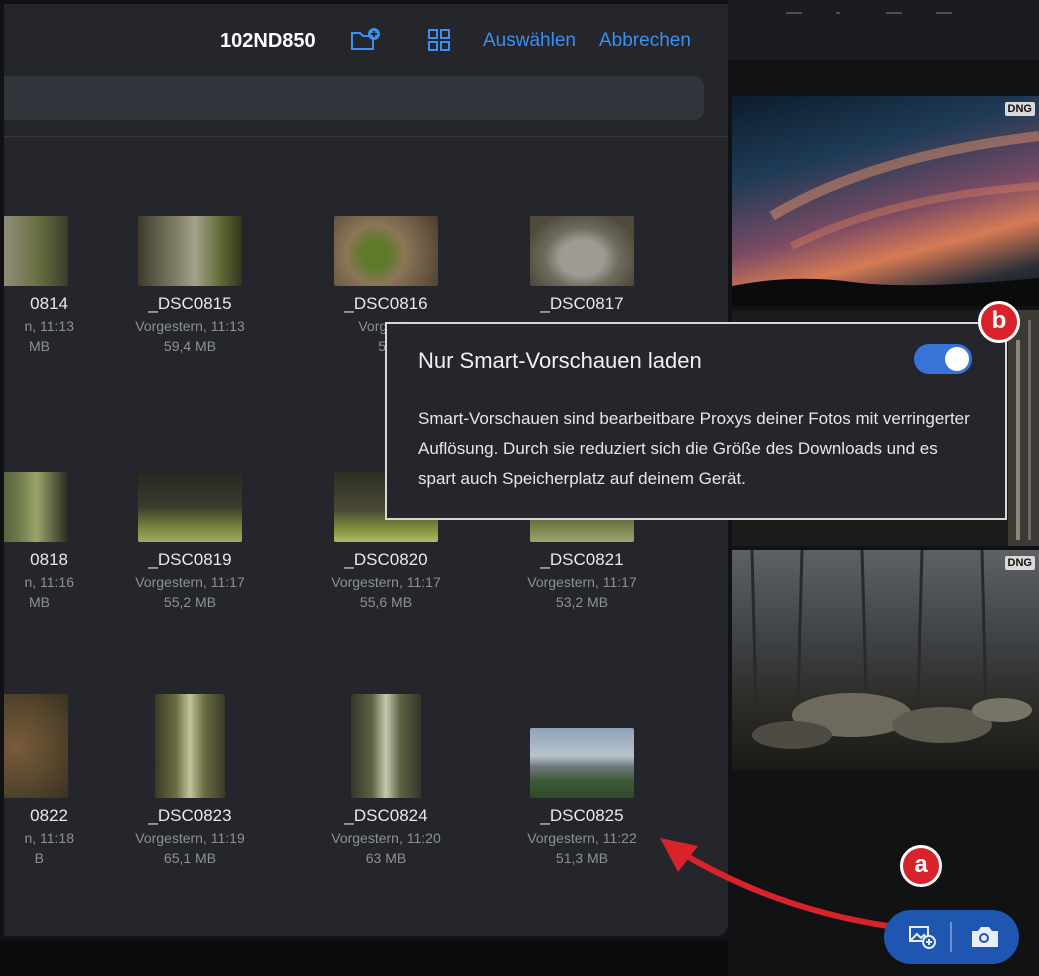  I want to click on action-divider, so click(951, 937).